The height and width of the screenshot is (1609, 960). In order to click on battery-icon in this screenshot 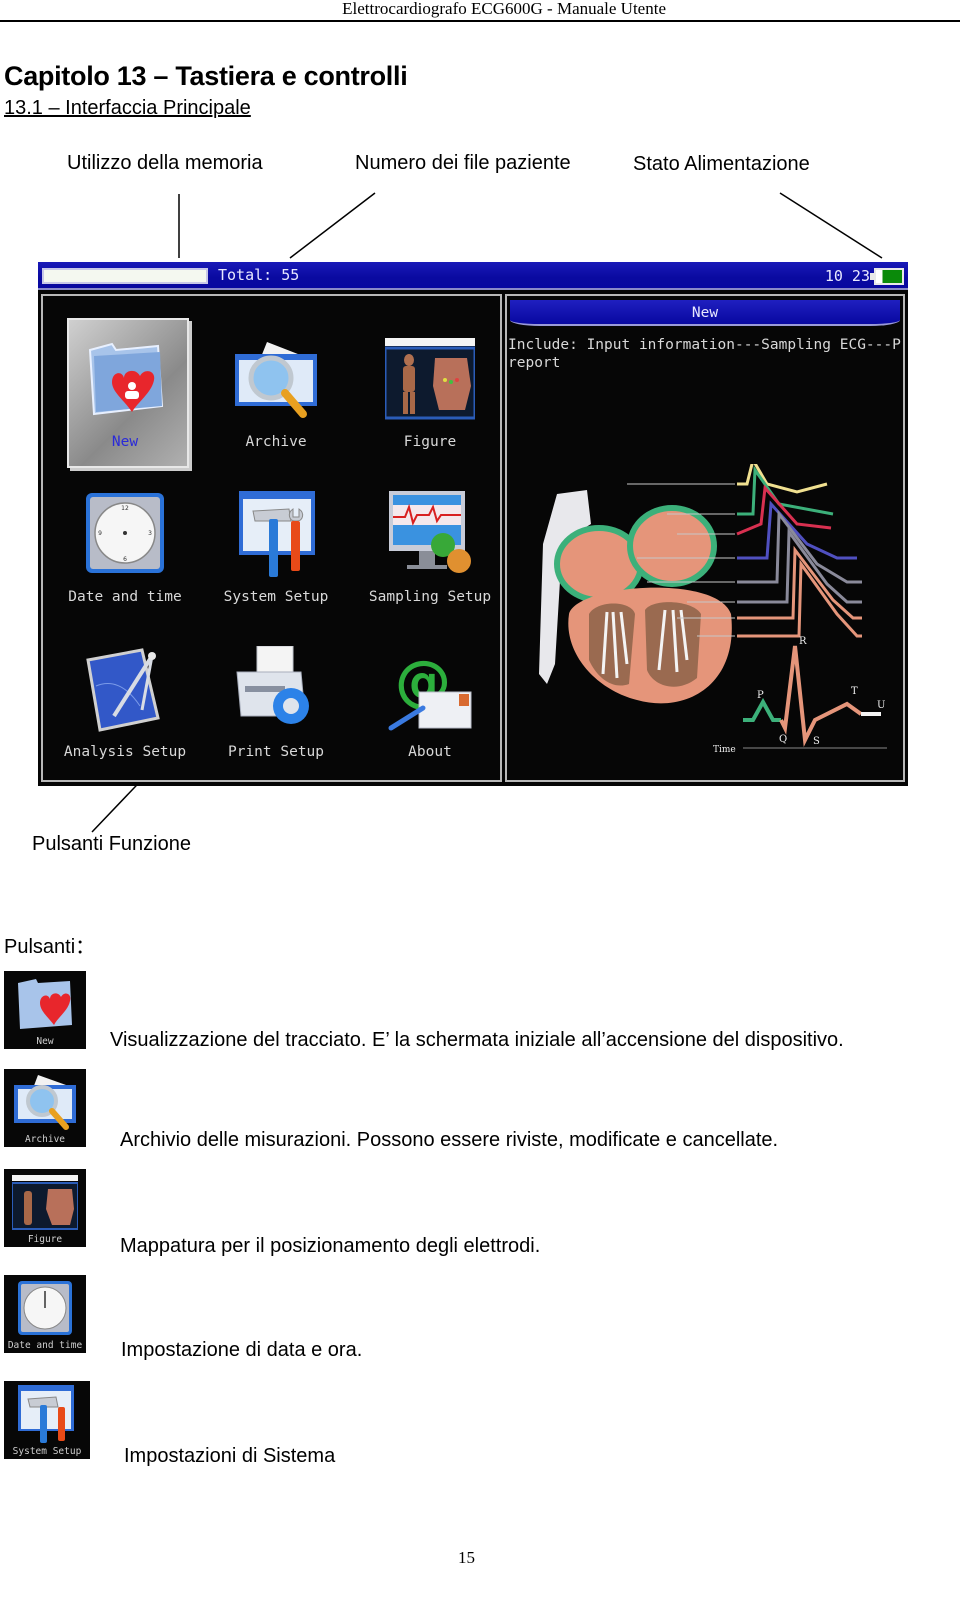, I will do `click(887, 276)`.